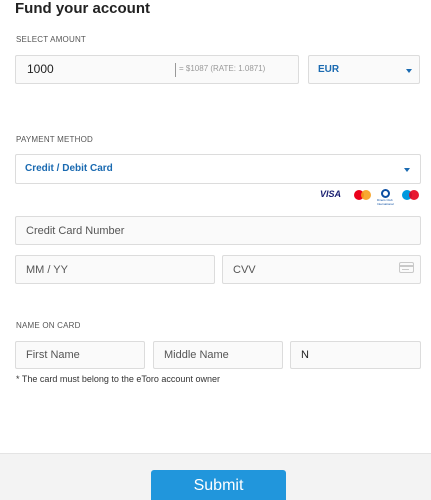 Image resolution: width=431 pixels, height=500 pixels. Describe the element at coordinates (364, 69) in the screenshot. I see `currency-select: EUR` at that location.